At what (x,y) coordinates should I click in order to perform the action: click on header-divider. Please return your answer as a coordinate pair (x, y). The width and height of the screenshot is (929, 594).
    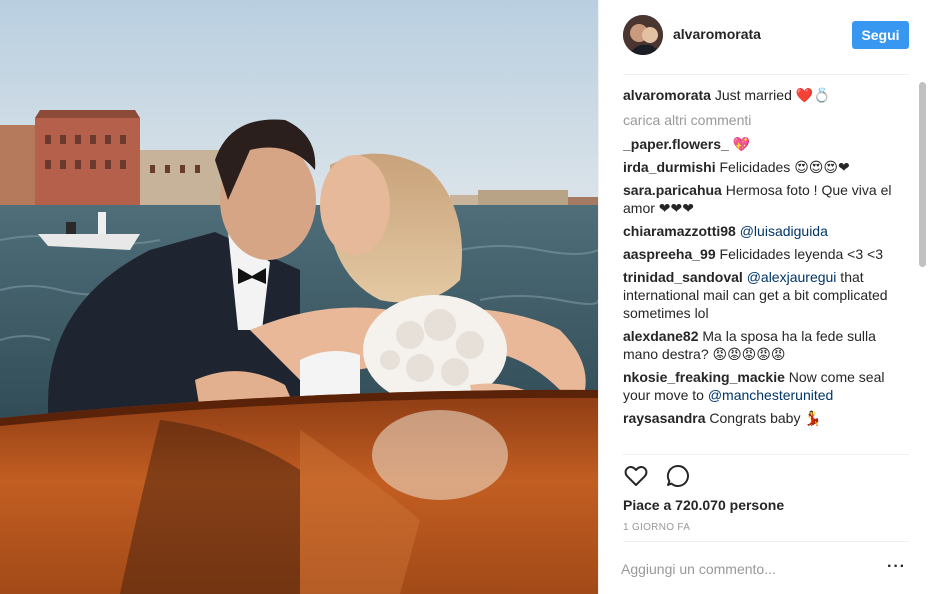
    Looking at the image, I should click on (766, 74).